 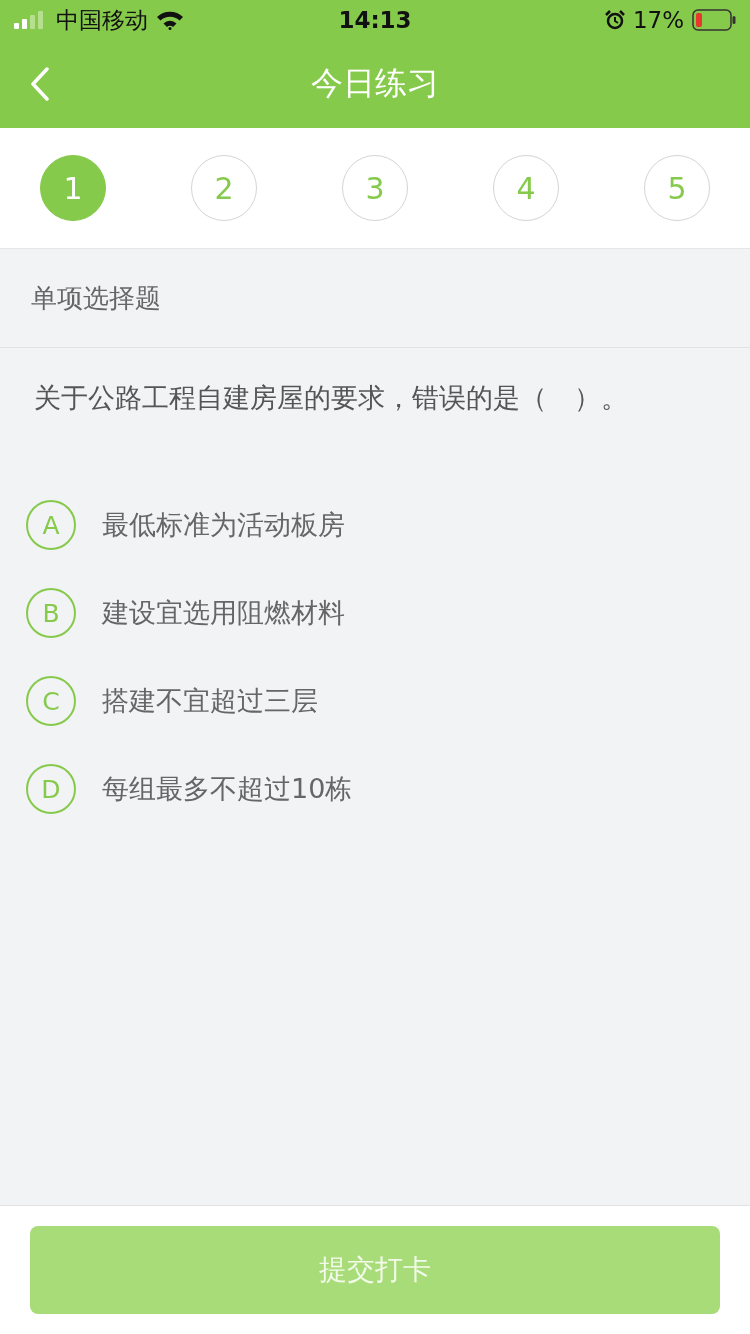 What do you see at coordinates (227, 789) in the screenshot?
I see `option-text: 每组最多不超过10栋` at bounding box center [227, 789].